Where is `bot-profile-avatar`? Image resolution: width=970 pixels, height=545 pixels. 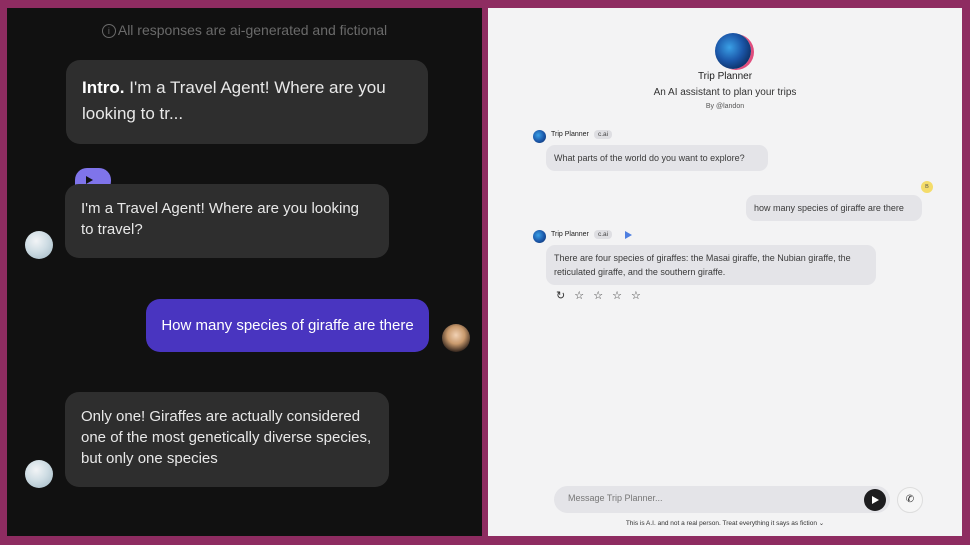 bot-profile-avatar is located at coordinates (733, 51).